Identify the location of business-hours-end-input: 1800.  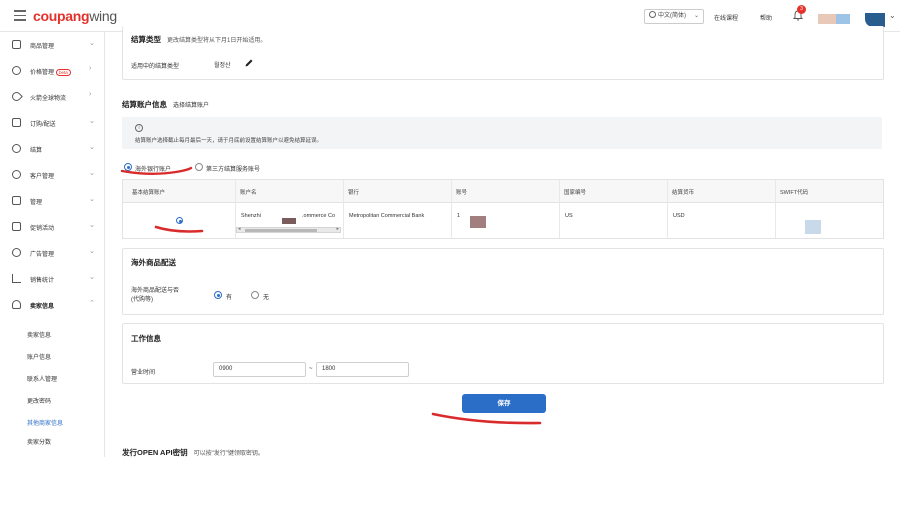
(362, 369).